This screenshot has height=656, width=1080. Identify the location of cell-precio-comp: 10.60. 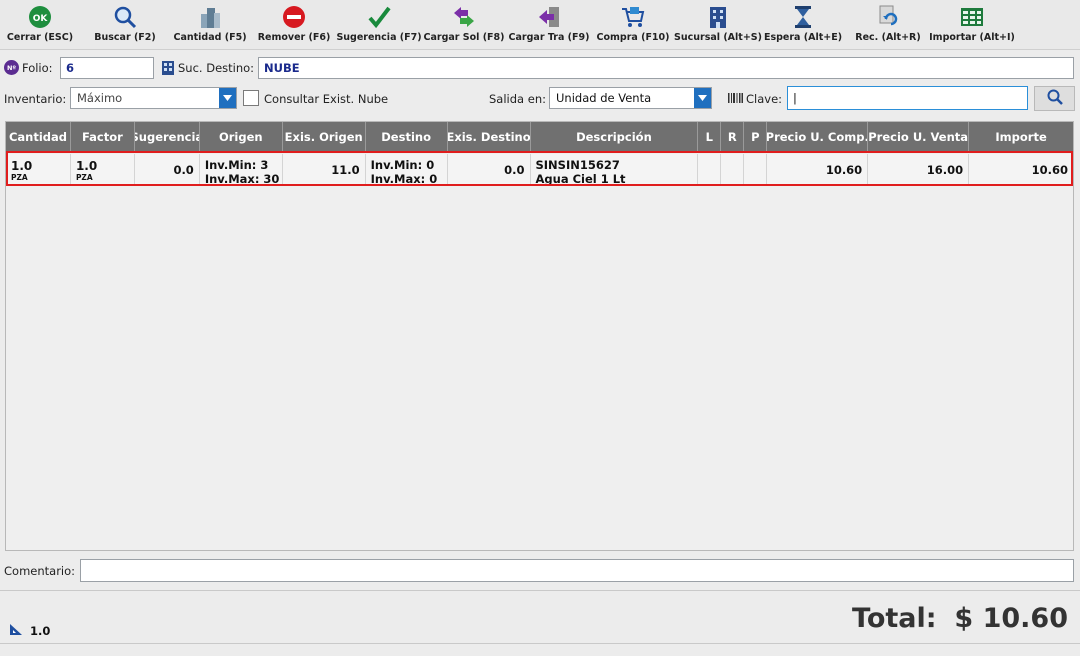
(818, 170).